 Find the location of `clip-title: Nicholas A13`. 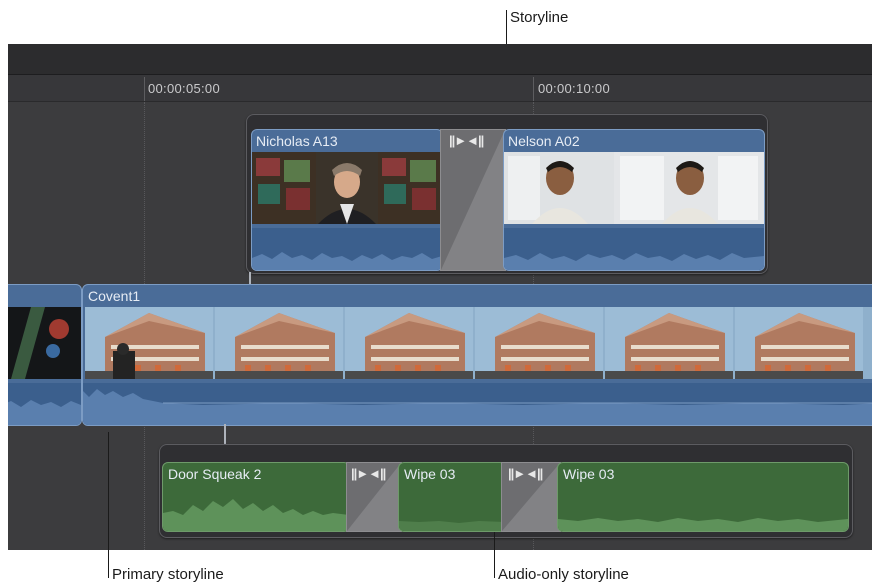

clip-title: Nicholas A13 is located at coordinates (297, 141).